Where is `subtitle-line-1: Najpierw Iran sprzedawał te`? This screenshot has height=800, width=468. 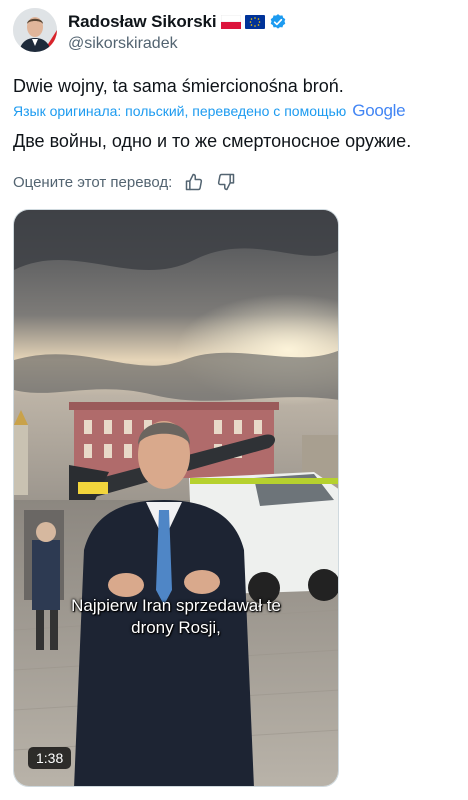
subtitle-line-1: Najpierw Iran sprzedawał te is located at coordinates (176, 605).